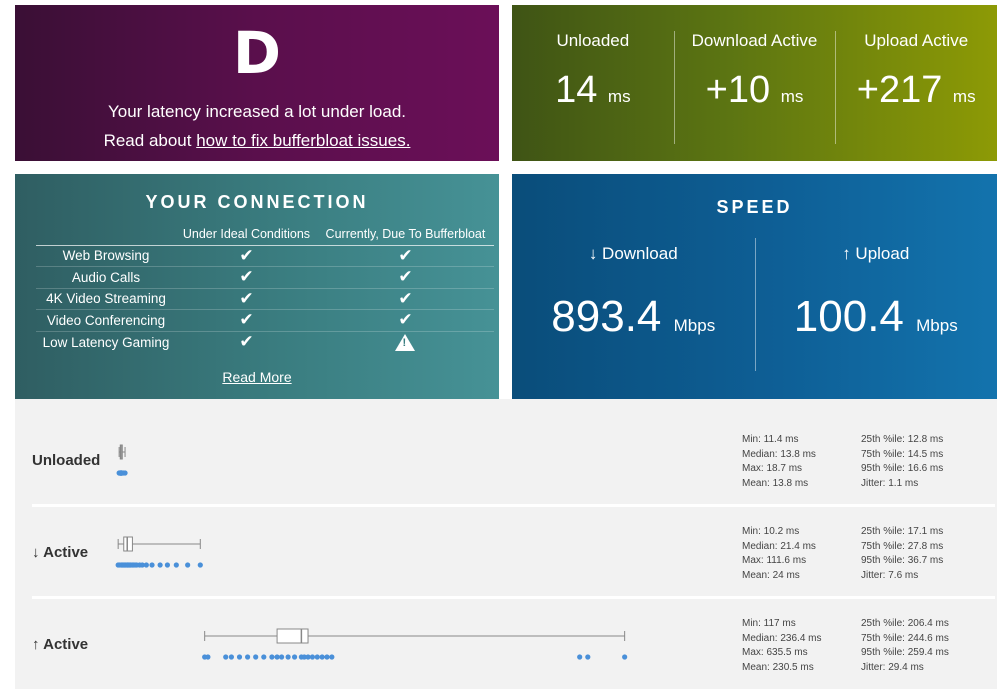 Image resolution: width=1000 pixels, height=689 pixels. I want to click on detail-label: Unloaded, so click(66, 460).